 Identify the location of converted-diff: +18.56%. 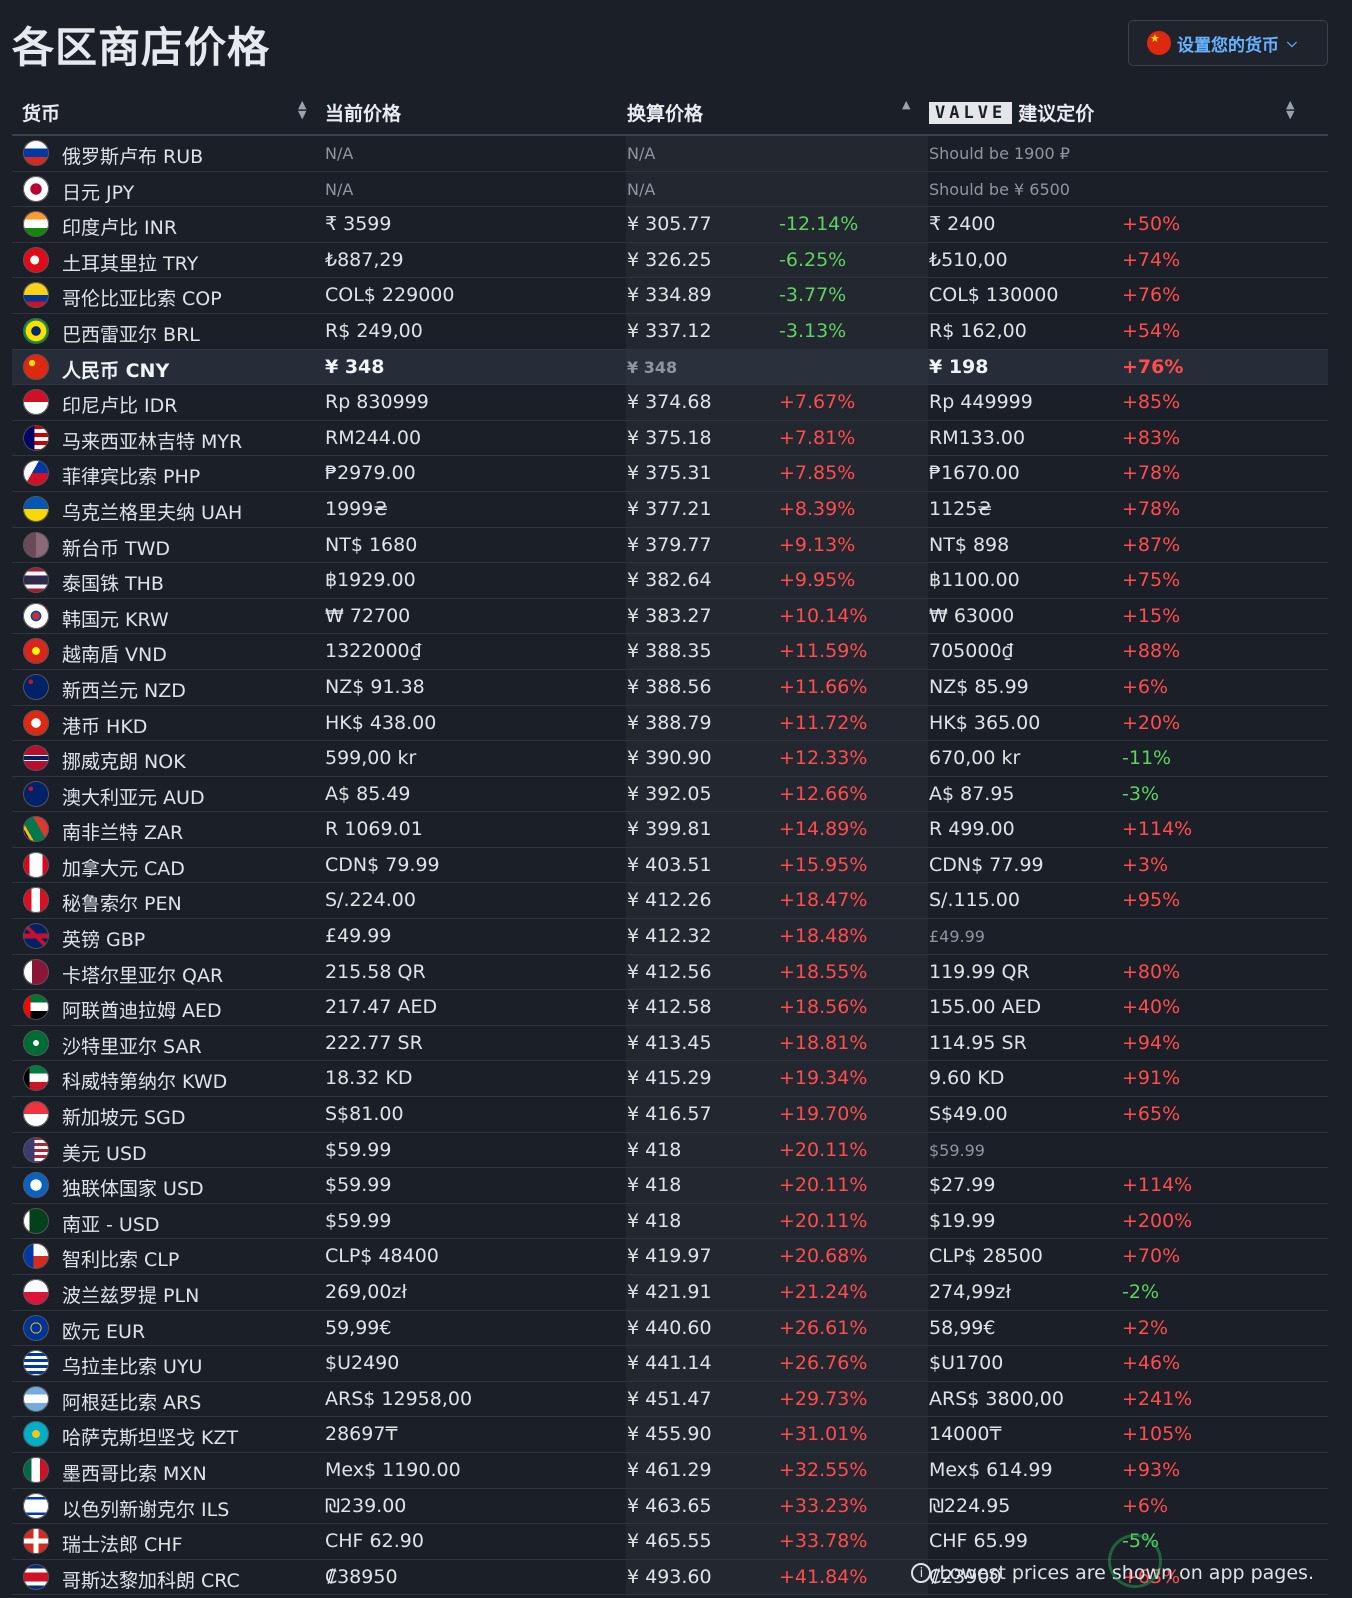
(823, 1007).